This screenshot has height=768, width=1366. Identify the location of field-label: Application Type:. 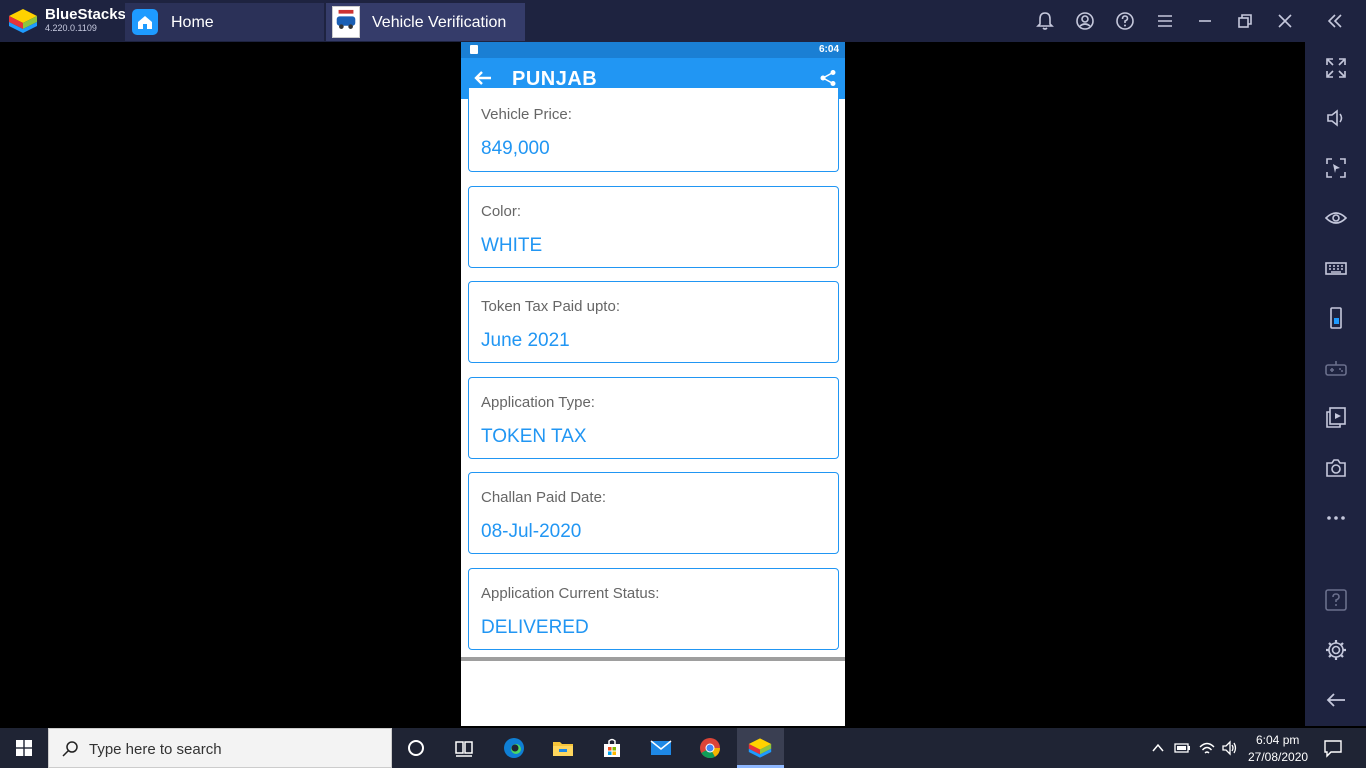
(538, 402).